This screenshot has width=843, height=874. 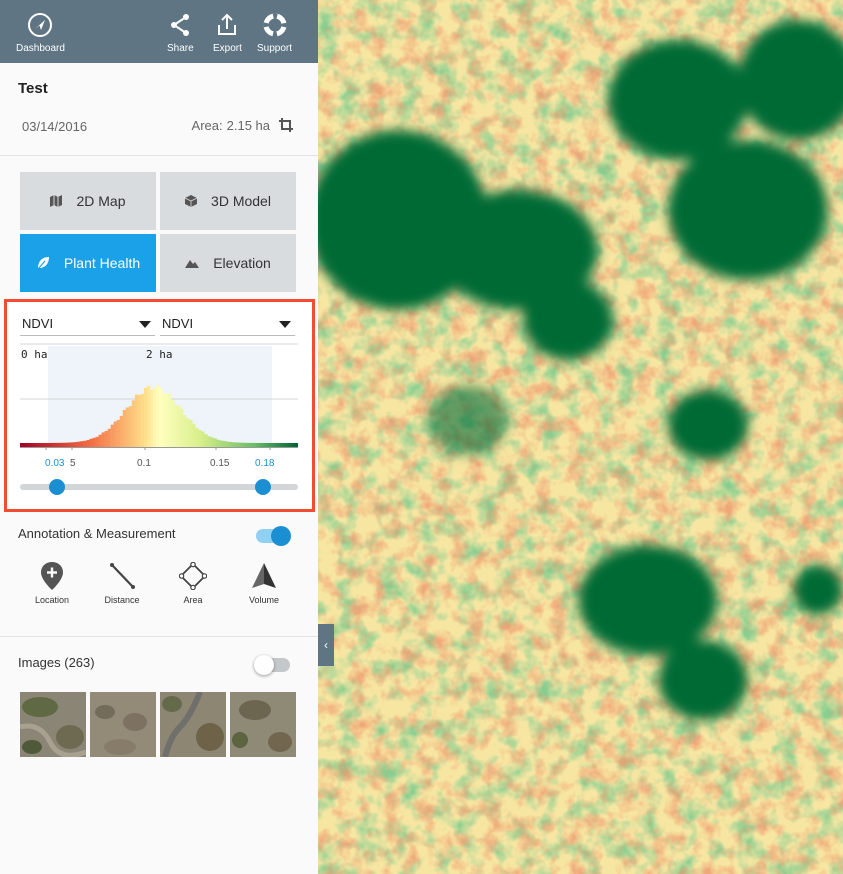 What do you see at coordinates (52, 600) in the screenshot?
I see `location-tool-label: Location` at bounding box center [52, 600].